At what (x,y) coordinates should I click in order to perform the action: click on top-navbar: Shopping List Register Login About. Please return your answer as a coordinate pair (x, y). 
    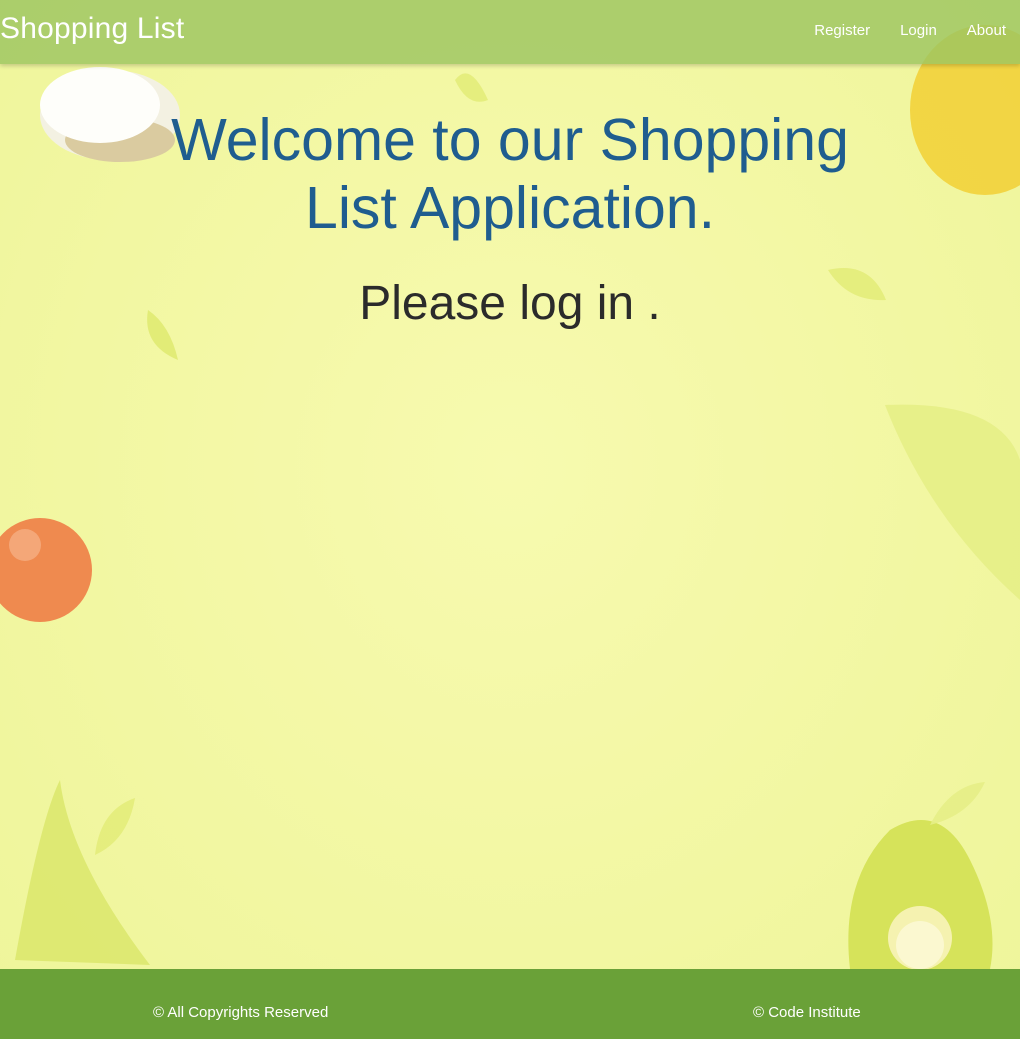
    Looking at the image, I should click on (510, 32).